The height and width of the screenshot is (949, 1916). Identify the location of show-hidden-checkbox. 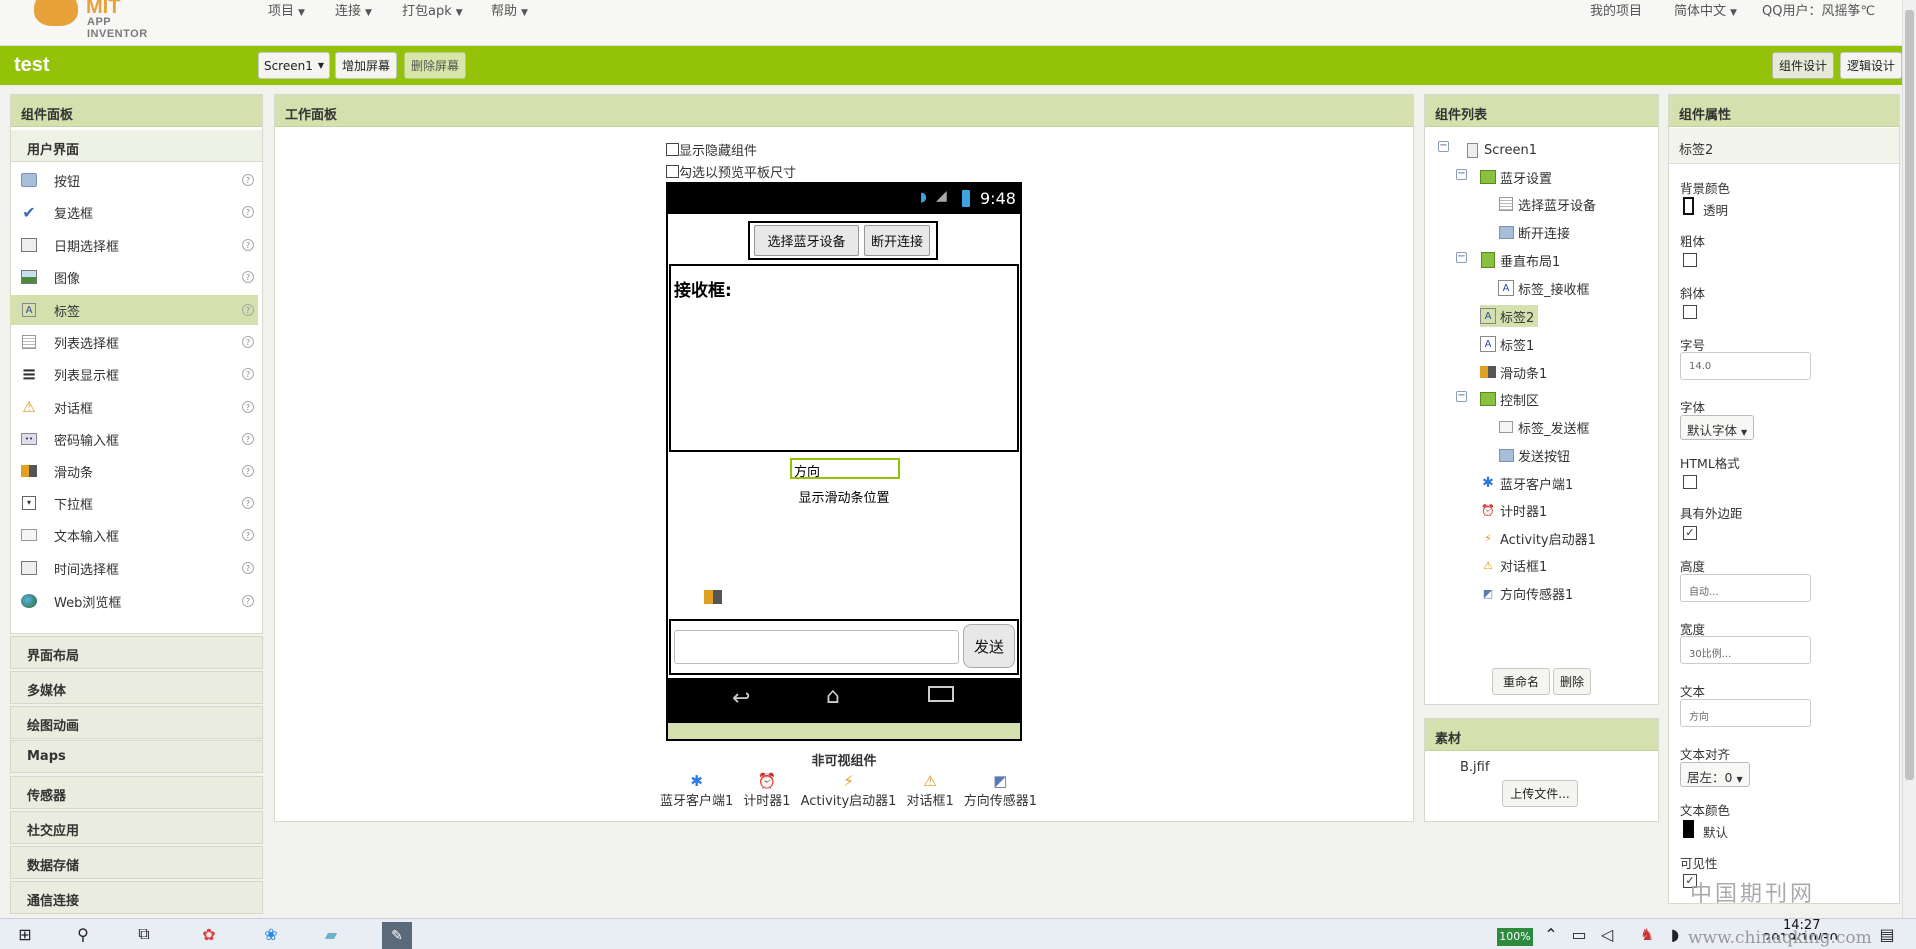
(672, 149).